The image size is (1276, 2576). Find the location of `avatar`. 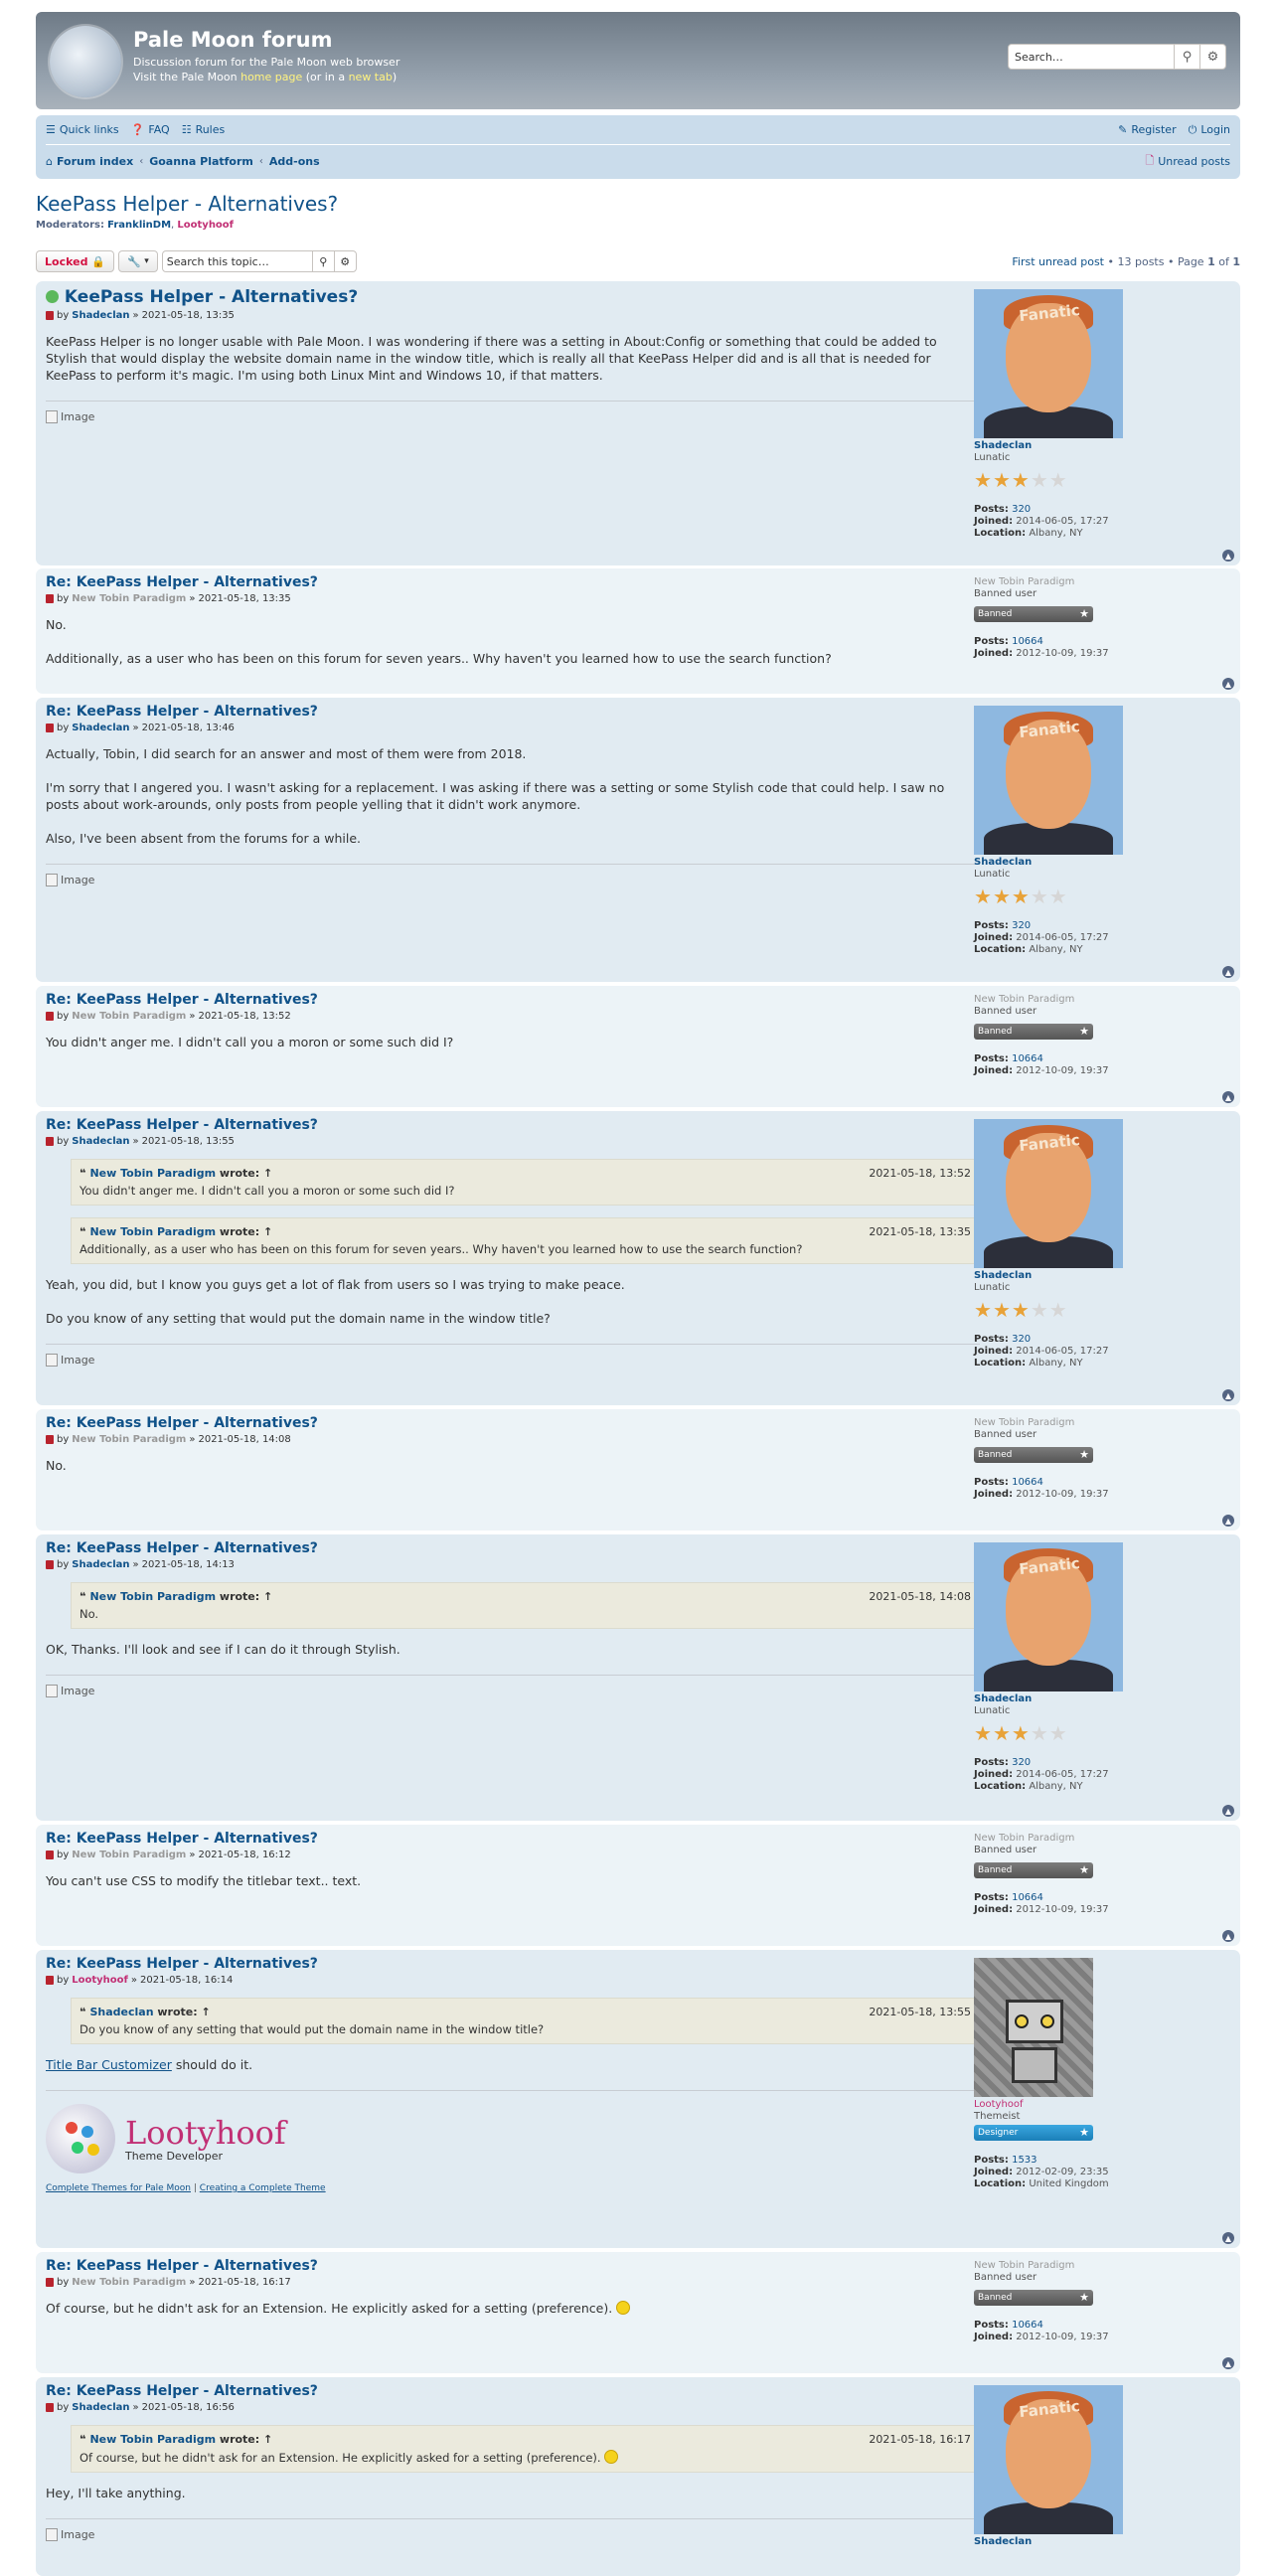

avatar is located at coordinates (1033, 2027).